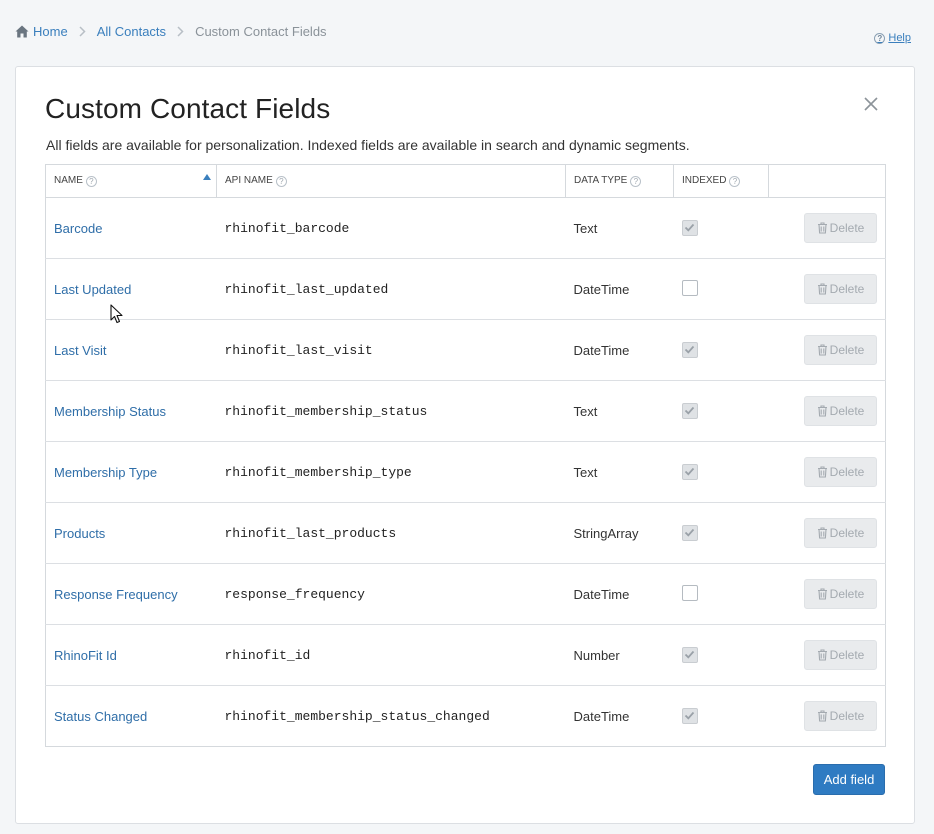  Describe the element at coordinates (100, 716) in the screenshot. I see `field-name-link: Status Changed` at that location.